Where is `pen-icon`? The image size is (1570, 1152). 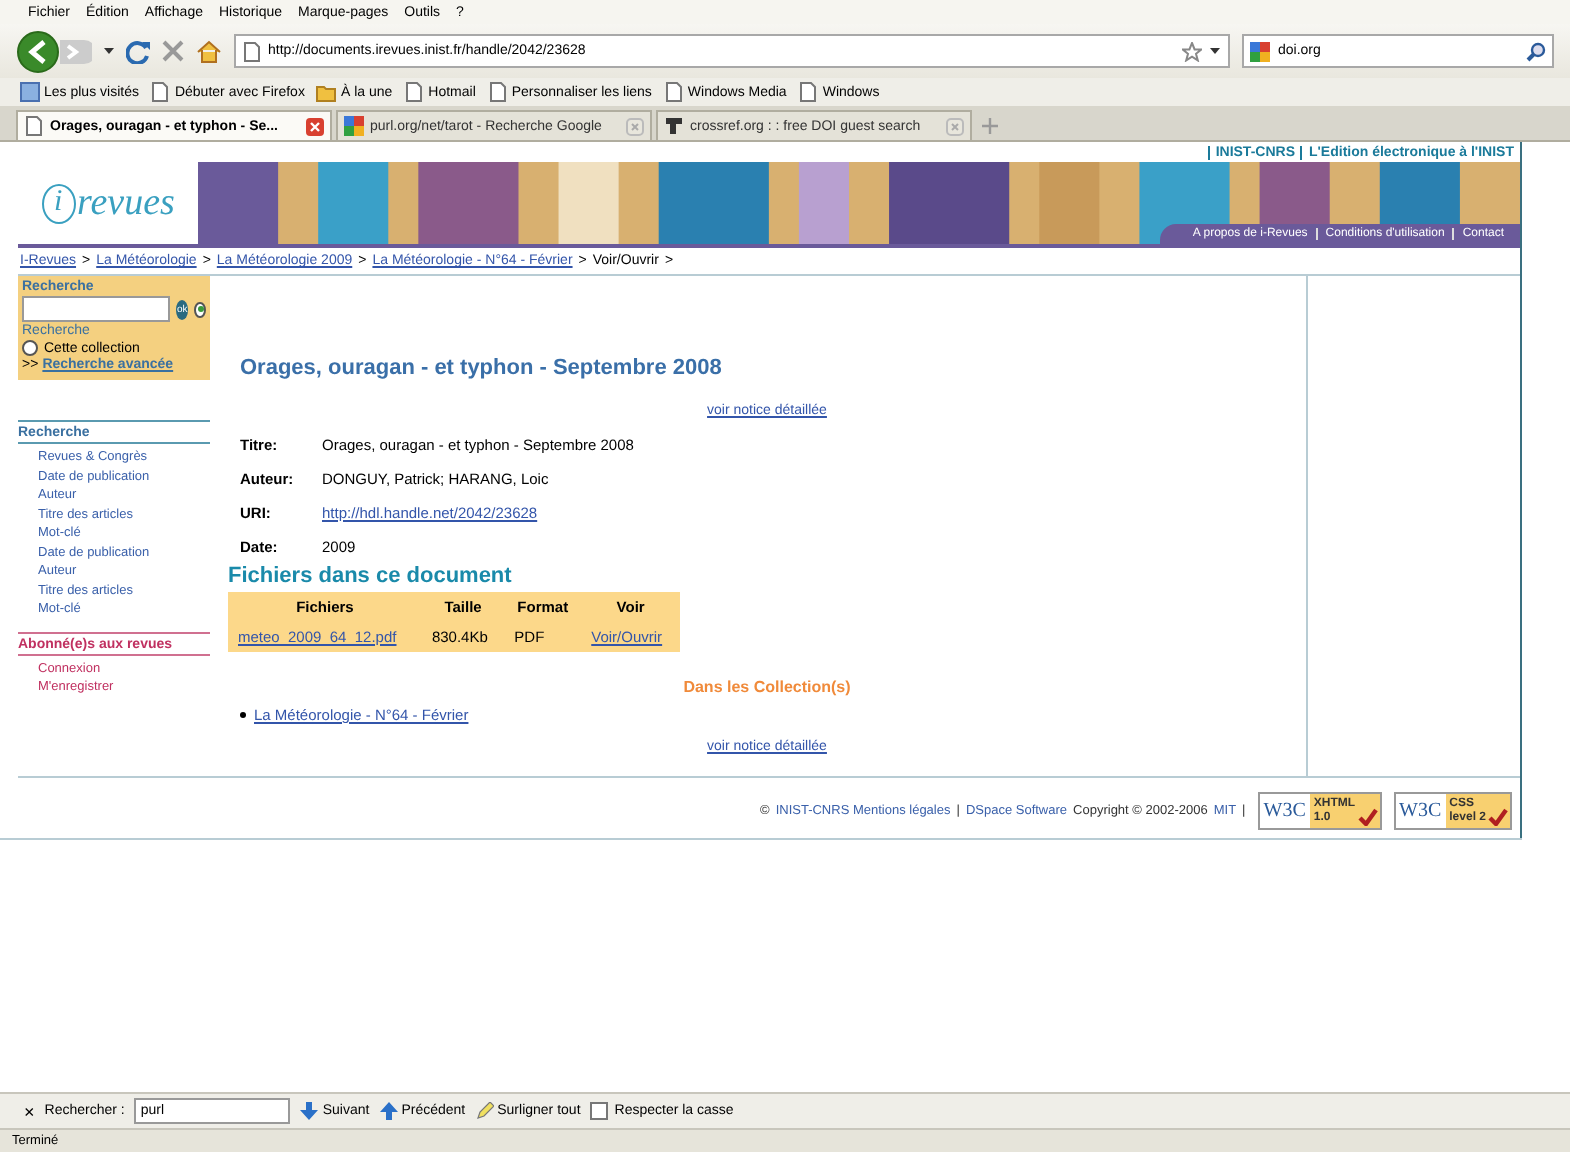
pen-icon is located at coordinates (484, 1111).